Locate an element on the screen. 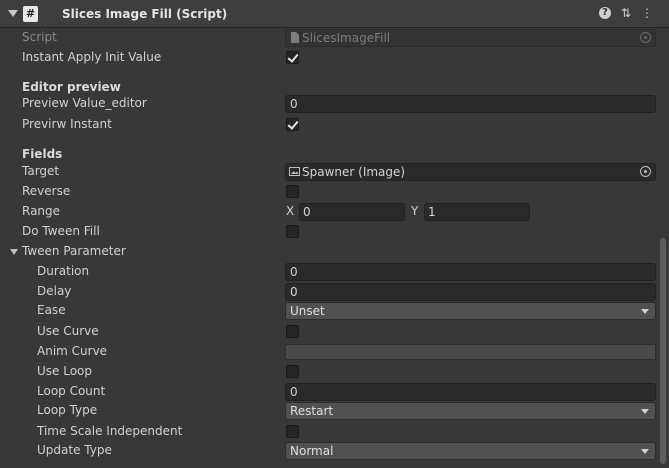  loop-type-value: Restart is located at coordinates (312, 411).